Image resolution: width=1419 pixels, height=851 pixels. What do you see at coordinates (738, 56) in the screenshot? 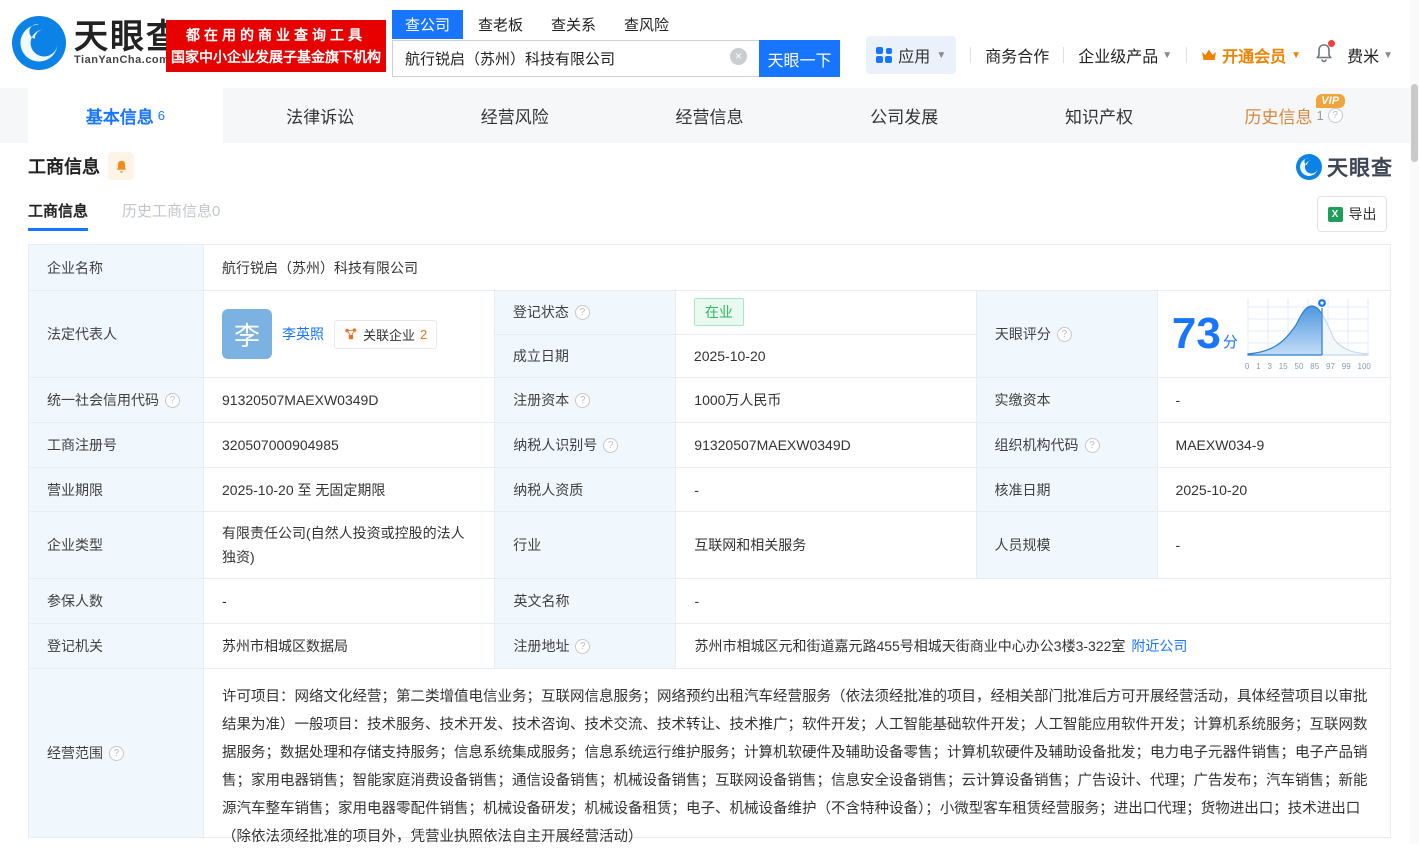
I see `clear-search-icon: ×` at bounding box center [738, 56].